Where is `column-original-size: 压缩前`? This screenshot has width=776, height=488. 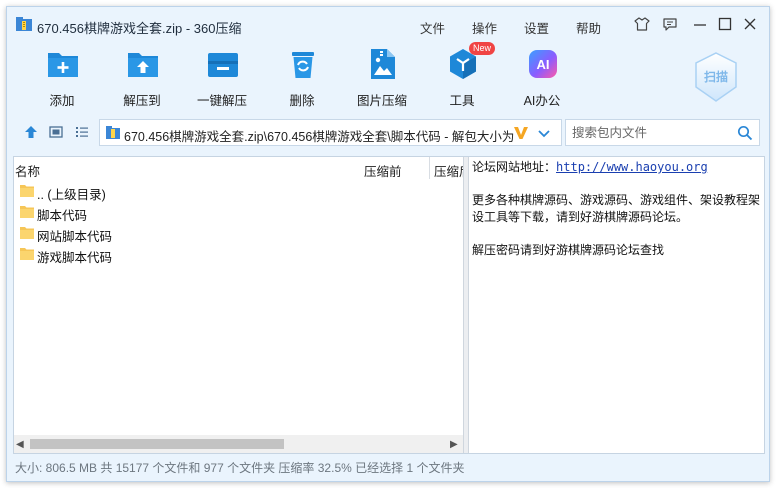 column-original-size: 压缩前 is located at coordinates (383, 170).